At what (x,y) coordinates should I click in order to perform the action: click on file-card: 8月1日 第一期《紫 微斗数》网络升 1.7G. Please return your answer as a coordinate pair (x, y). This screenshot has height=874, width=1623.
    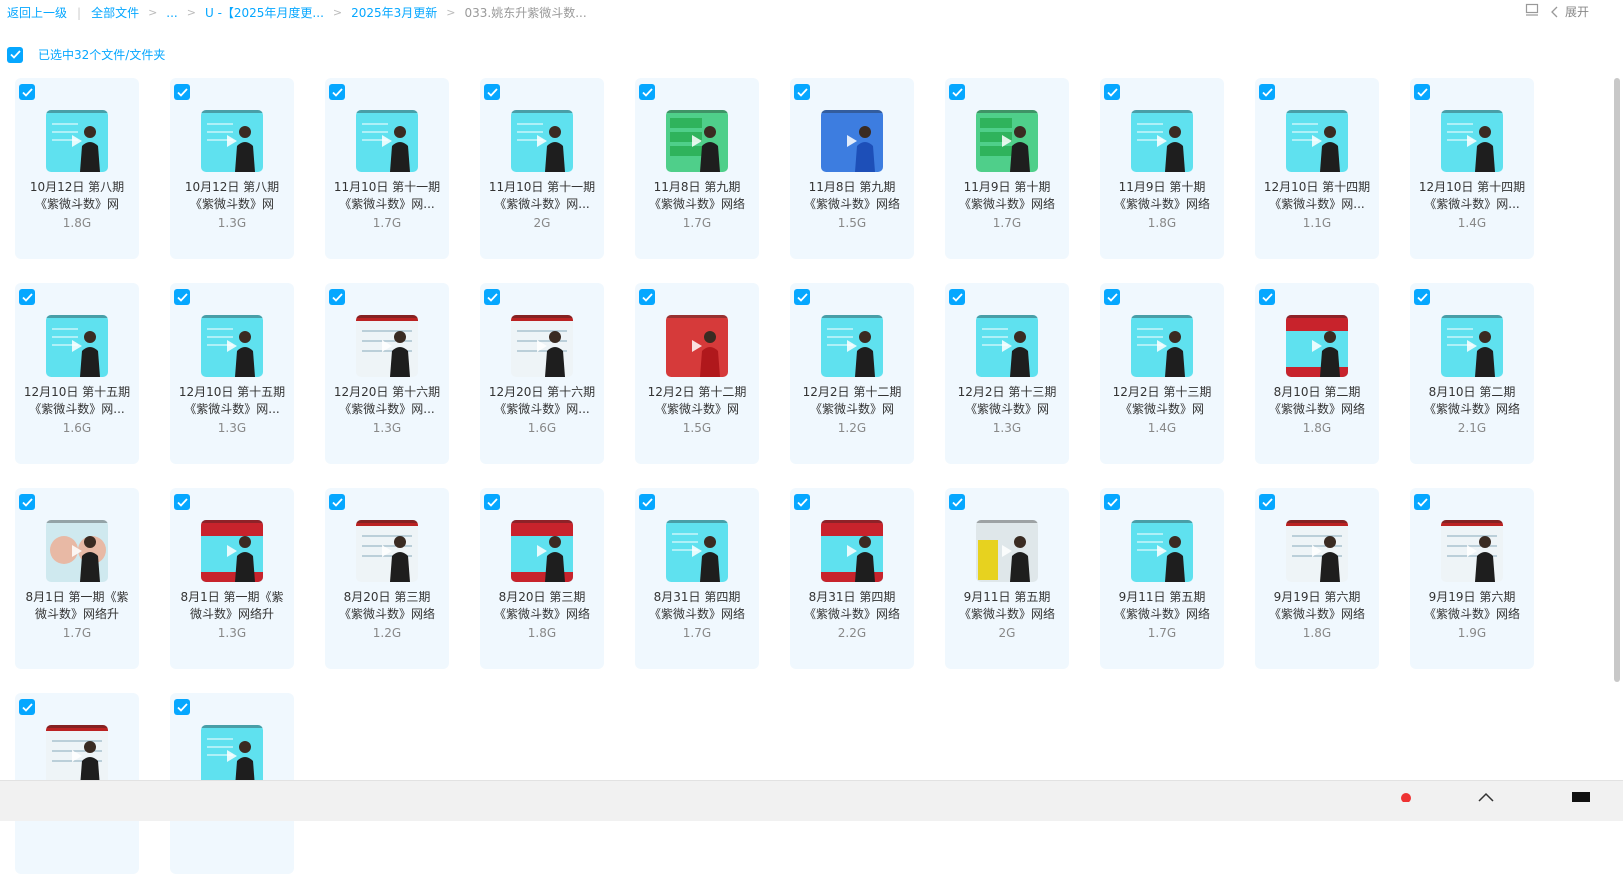
    Looking at the image, I should click on (77, 578).